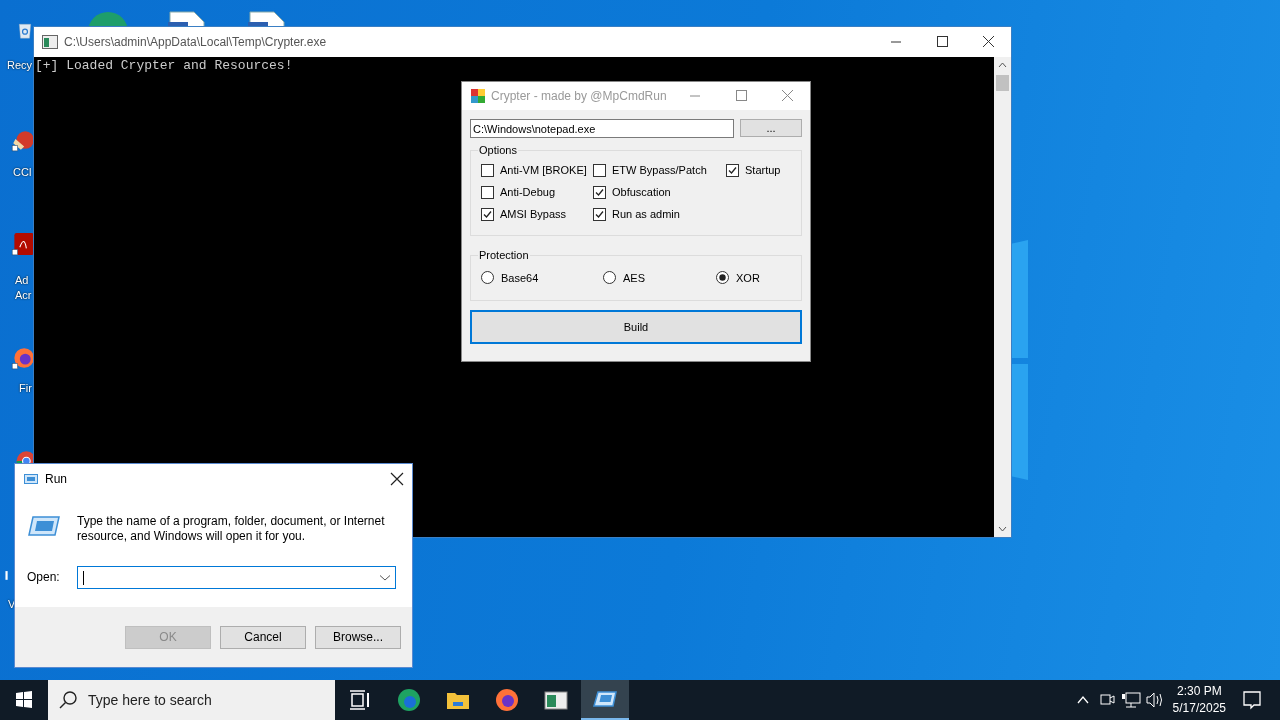 This screenshot has width=1280, height=720. I want to click on checkbox-label: AMSI Bypass, so click(533, 214).